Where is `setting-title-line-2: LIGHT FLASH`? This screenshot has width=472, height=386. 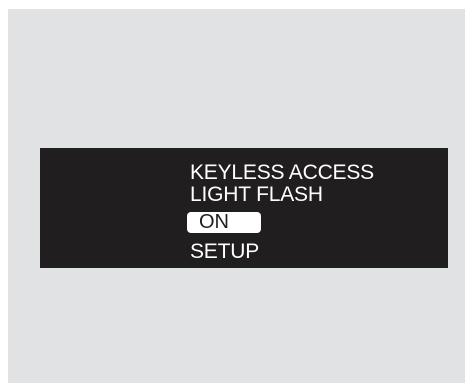
setting-title-line-2: LIGHT FLASH is located at coordinates (256, 194).